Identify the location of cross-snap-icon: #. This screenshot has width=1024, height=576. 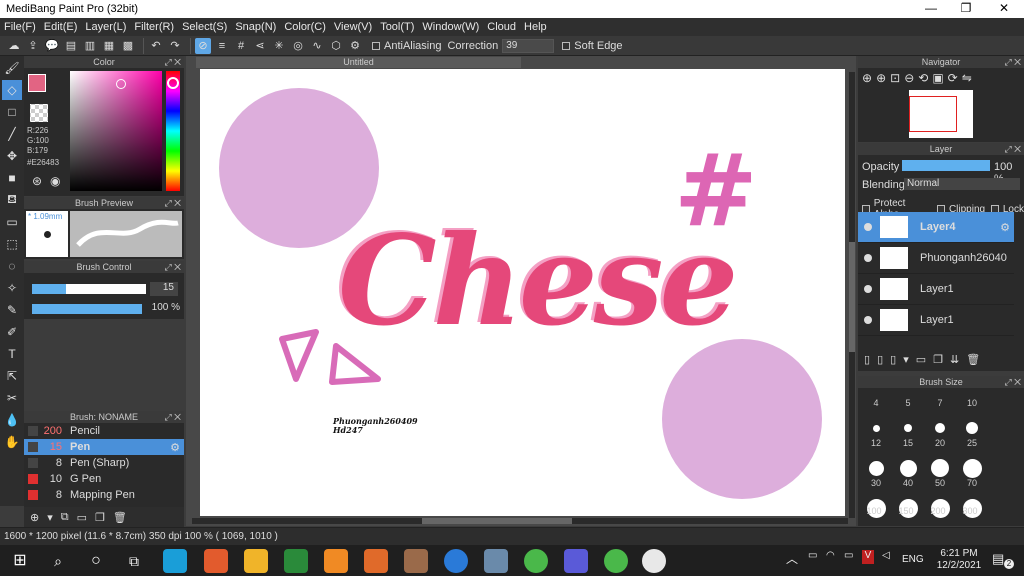
(241, 46).